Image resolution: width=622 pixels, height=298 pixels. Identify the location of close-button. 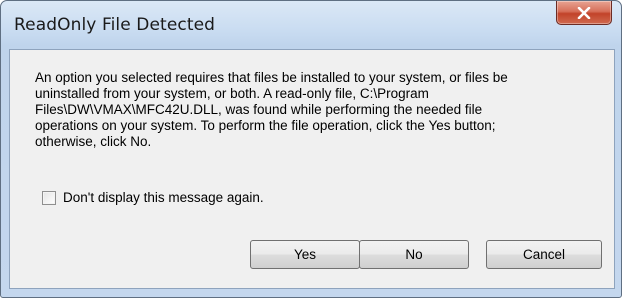
(584, 13).